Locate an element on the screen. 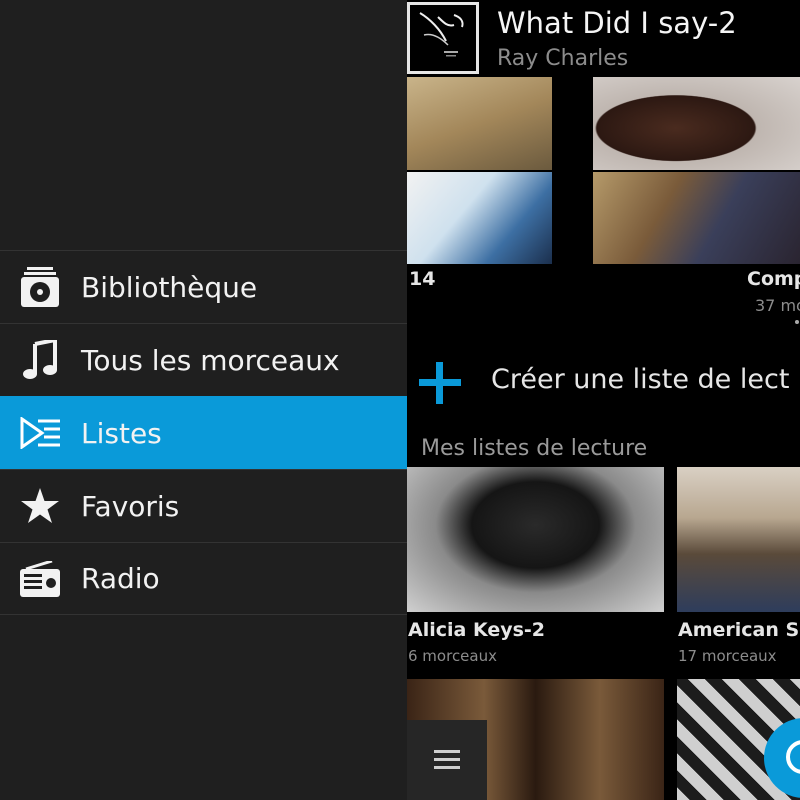 Image resolution: width=800 pixels, height=800 pixels. search-icon is located at coordinates (793, 757).